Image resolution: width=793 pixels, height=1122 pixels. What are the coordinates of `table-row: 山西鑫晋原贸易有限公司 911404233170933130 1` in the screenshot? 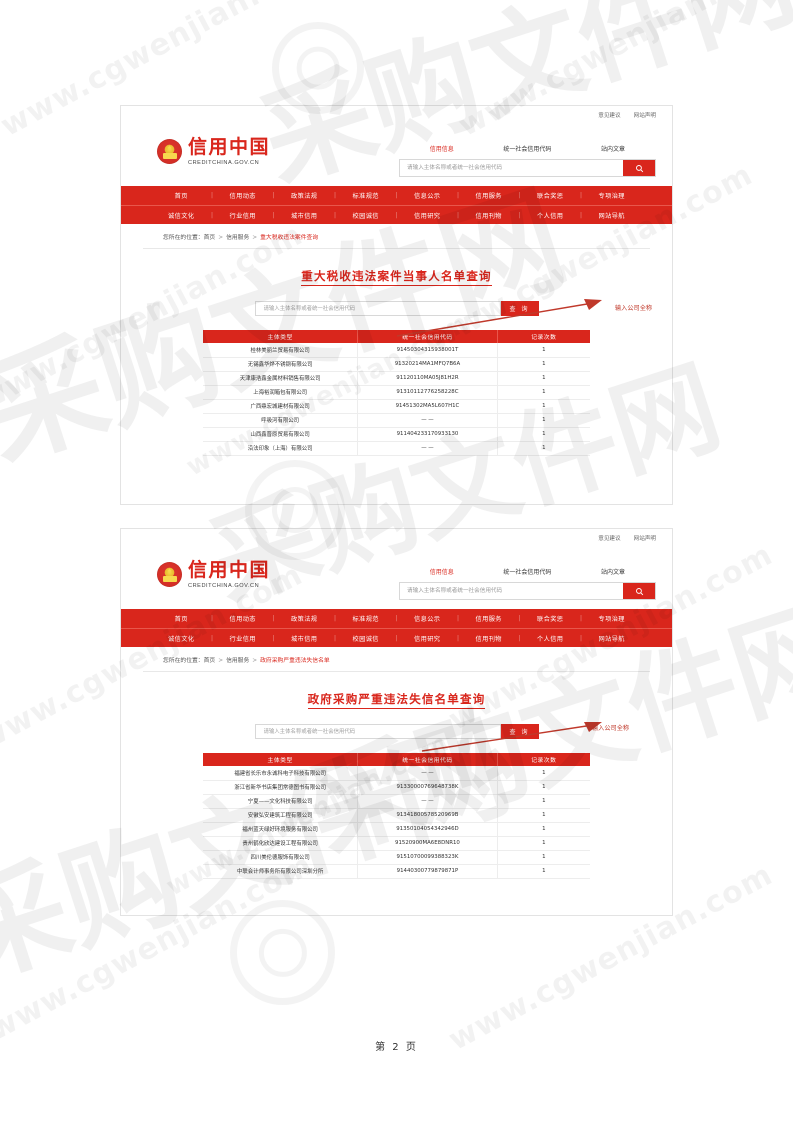 It's located at (396, 434).